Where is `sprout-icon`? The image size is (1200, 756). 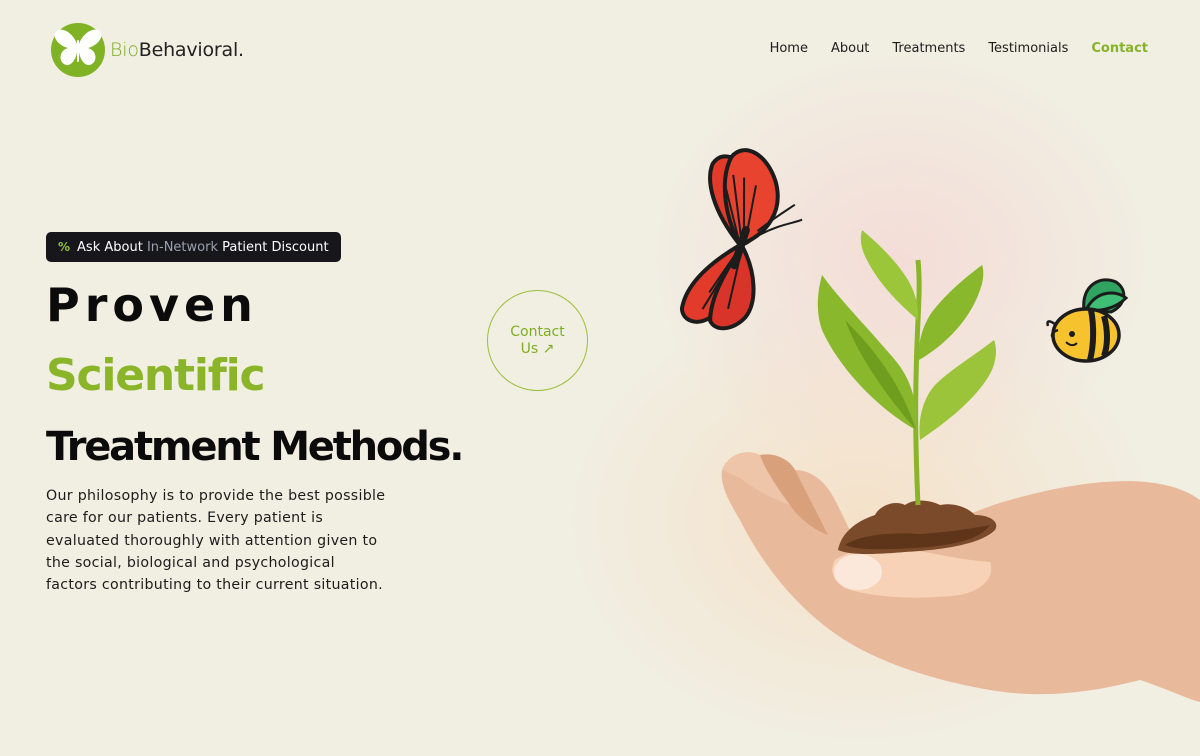
sprout-icon is located at coordinates (906, 368).